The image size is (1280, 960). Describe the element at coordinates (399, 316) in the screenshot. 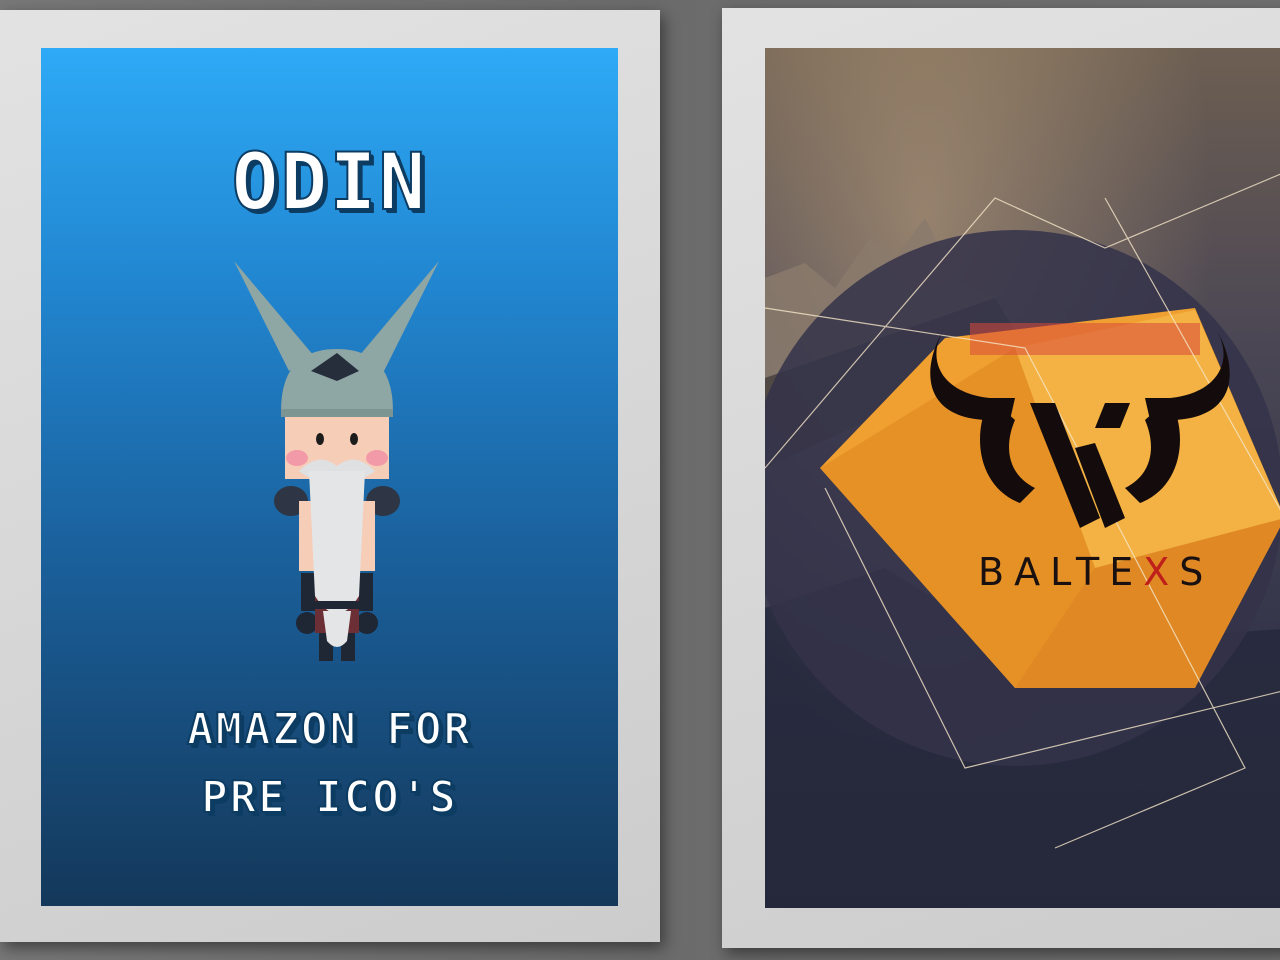

I see `right-horn-icon` at that location.